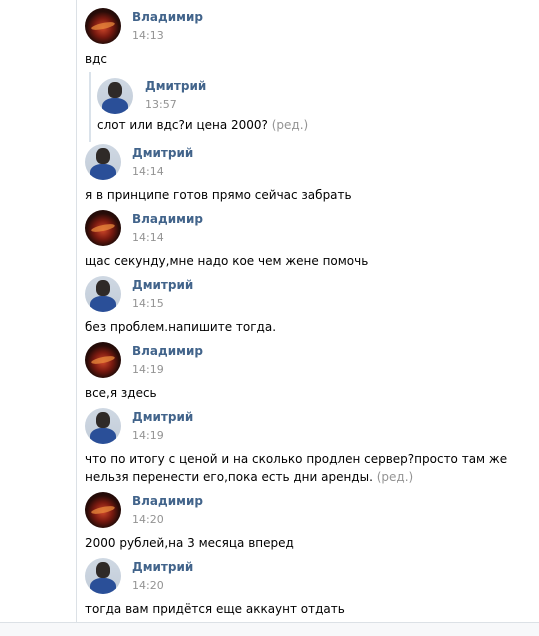 This screenshot has width=539, height=636. Describe the element at coordinates (189, 543) in the screenshot. I see `message-text: 2000 рублей,на 3 месяца вперед` at that location.